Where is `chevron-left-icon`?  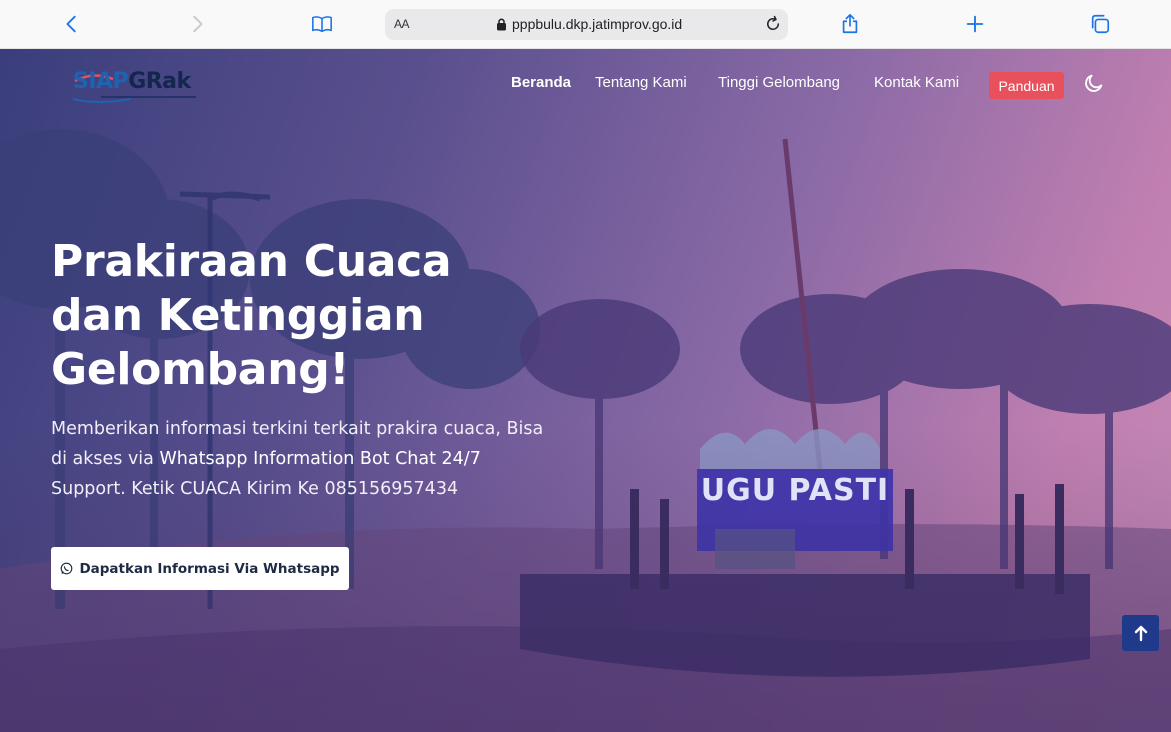
chevron-left-icon is located at coordinates (71, 24).